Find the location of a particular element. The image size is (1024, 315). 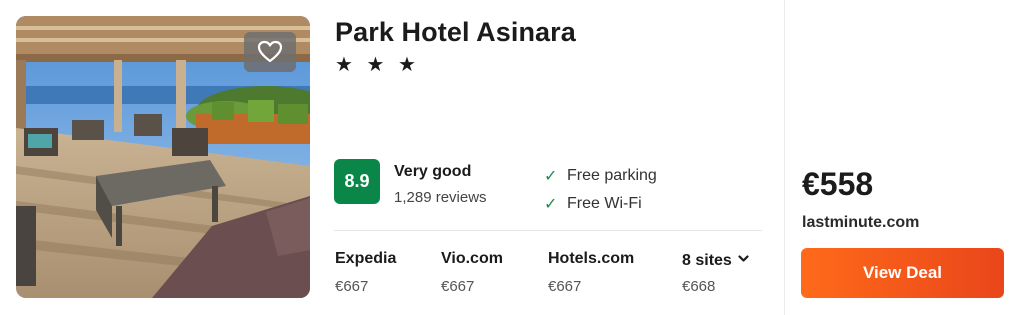

favorite-button is located at coordinates (270, 52).